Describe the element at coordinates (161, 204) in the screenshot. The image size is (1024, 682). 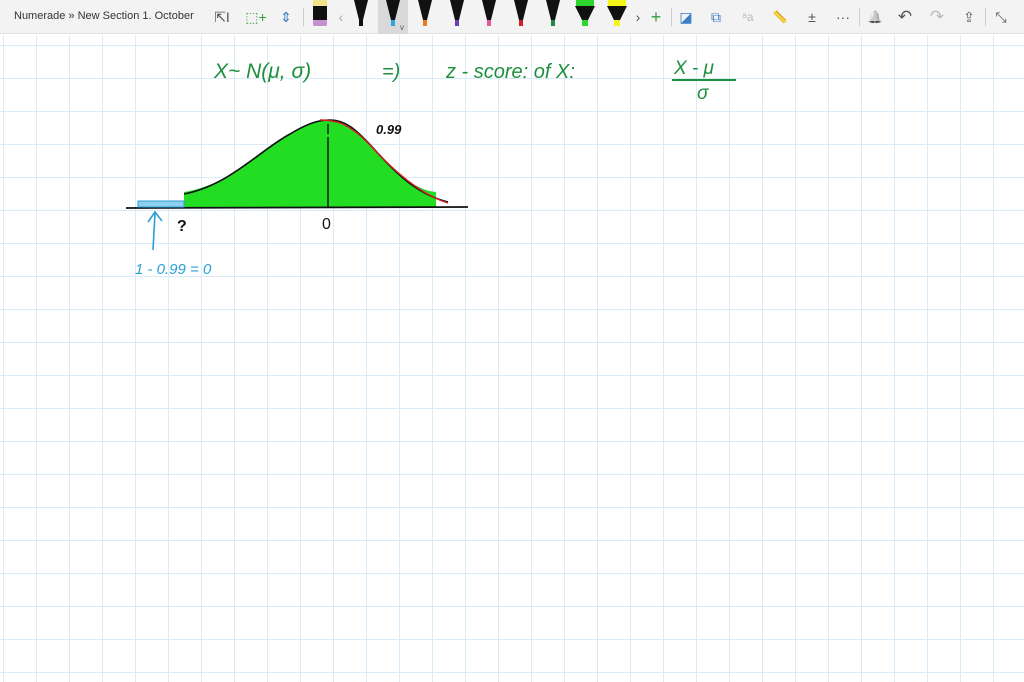
I see `tail-area` at that location.